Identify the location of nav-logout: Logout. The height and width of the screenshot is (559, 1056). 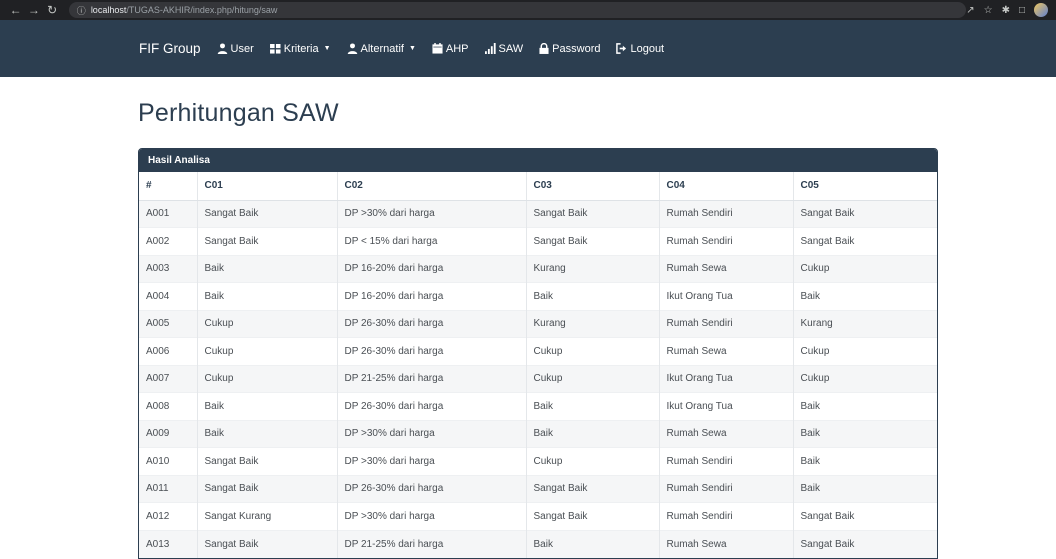
(640, 49).